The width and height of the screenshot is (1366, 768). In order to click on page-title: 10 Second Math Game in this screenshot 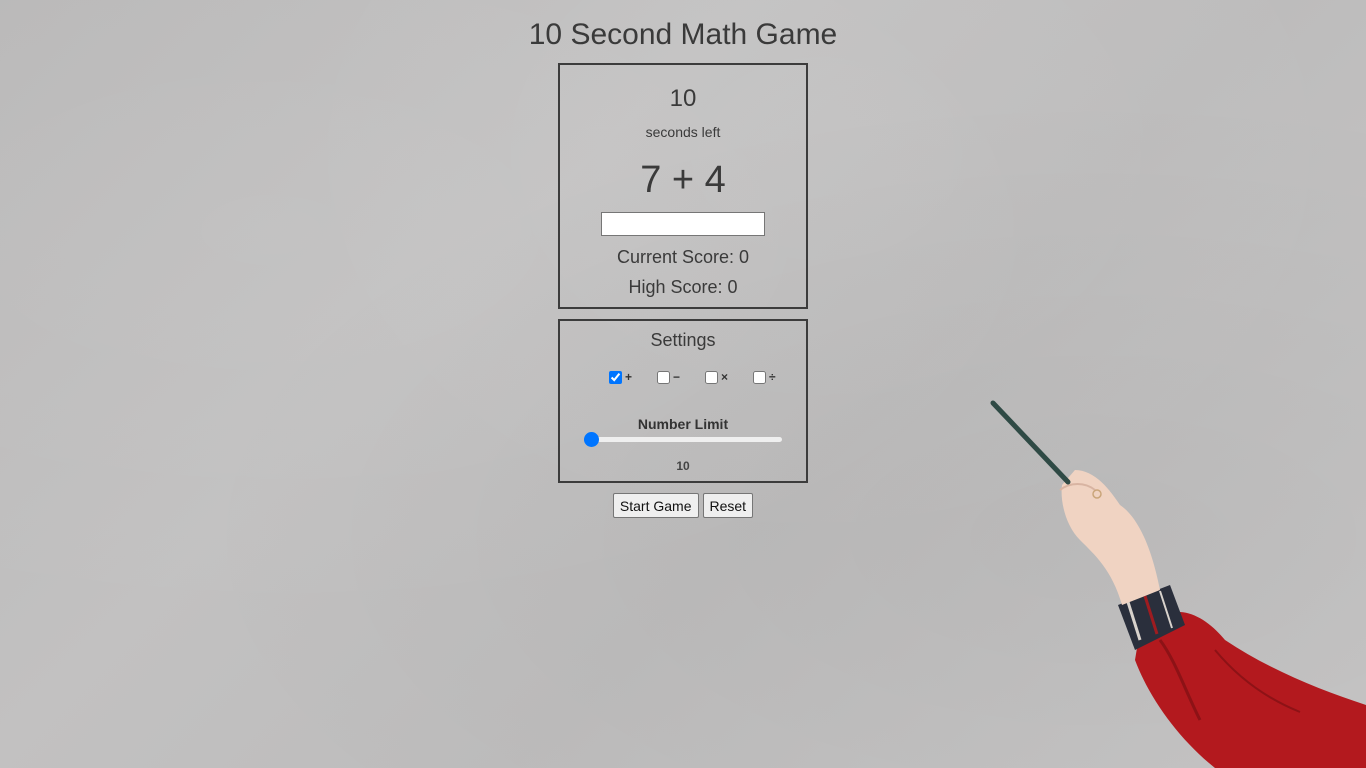, I will do `click(683, 34)`.